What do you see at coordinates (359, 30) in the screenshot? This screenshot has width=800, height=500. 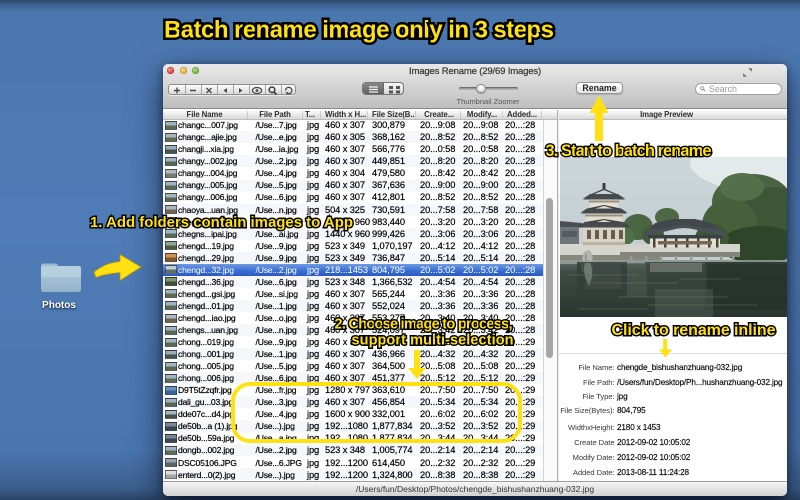 I see `svg-text:Batch rename image only in 3 s: Batch rename image only in 3 steps` at bounding box center [359, 30].